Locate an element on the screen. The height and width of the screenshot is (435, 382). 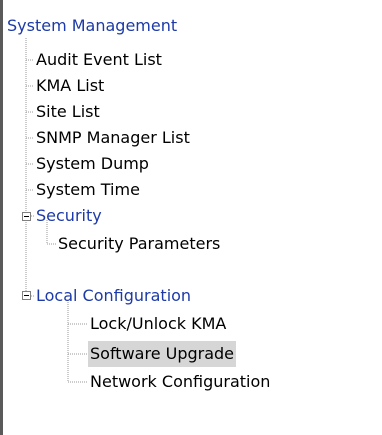
tree-item-site-list: Site List is located at coordinates (68, 112).